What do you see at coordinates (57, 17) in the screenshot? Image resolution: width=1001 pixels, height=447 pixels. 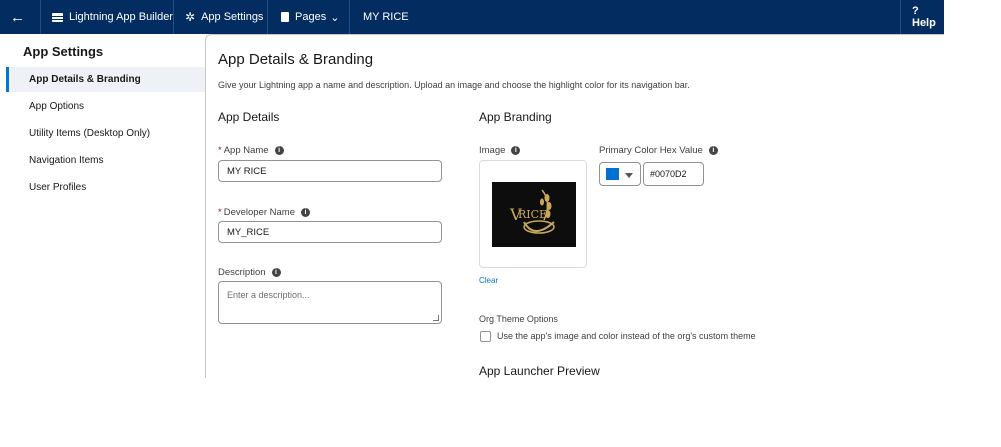 I see `grid-icon` at bounding box center [57, 17].